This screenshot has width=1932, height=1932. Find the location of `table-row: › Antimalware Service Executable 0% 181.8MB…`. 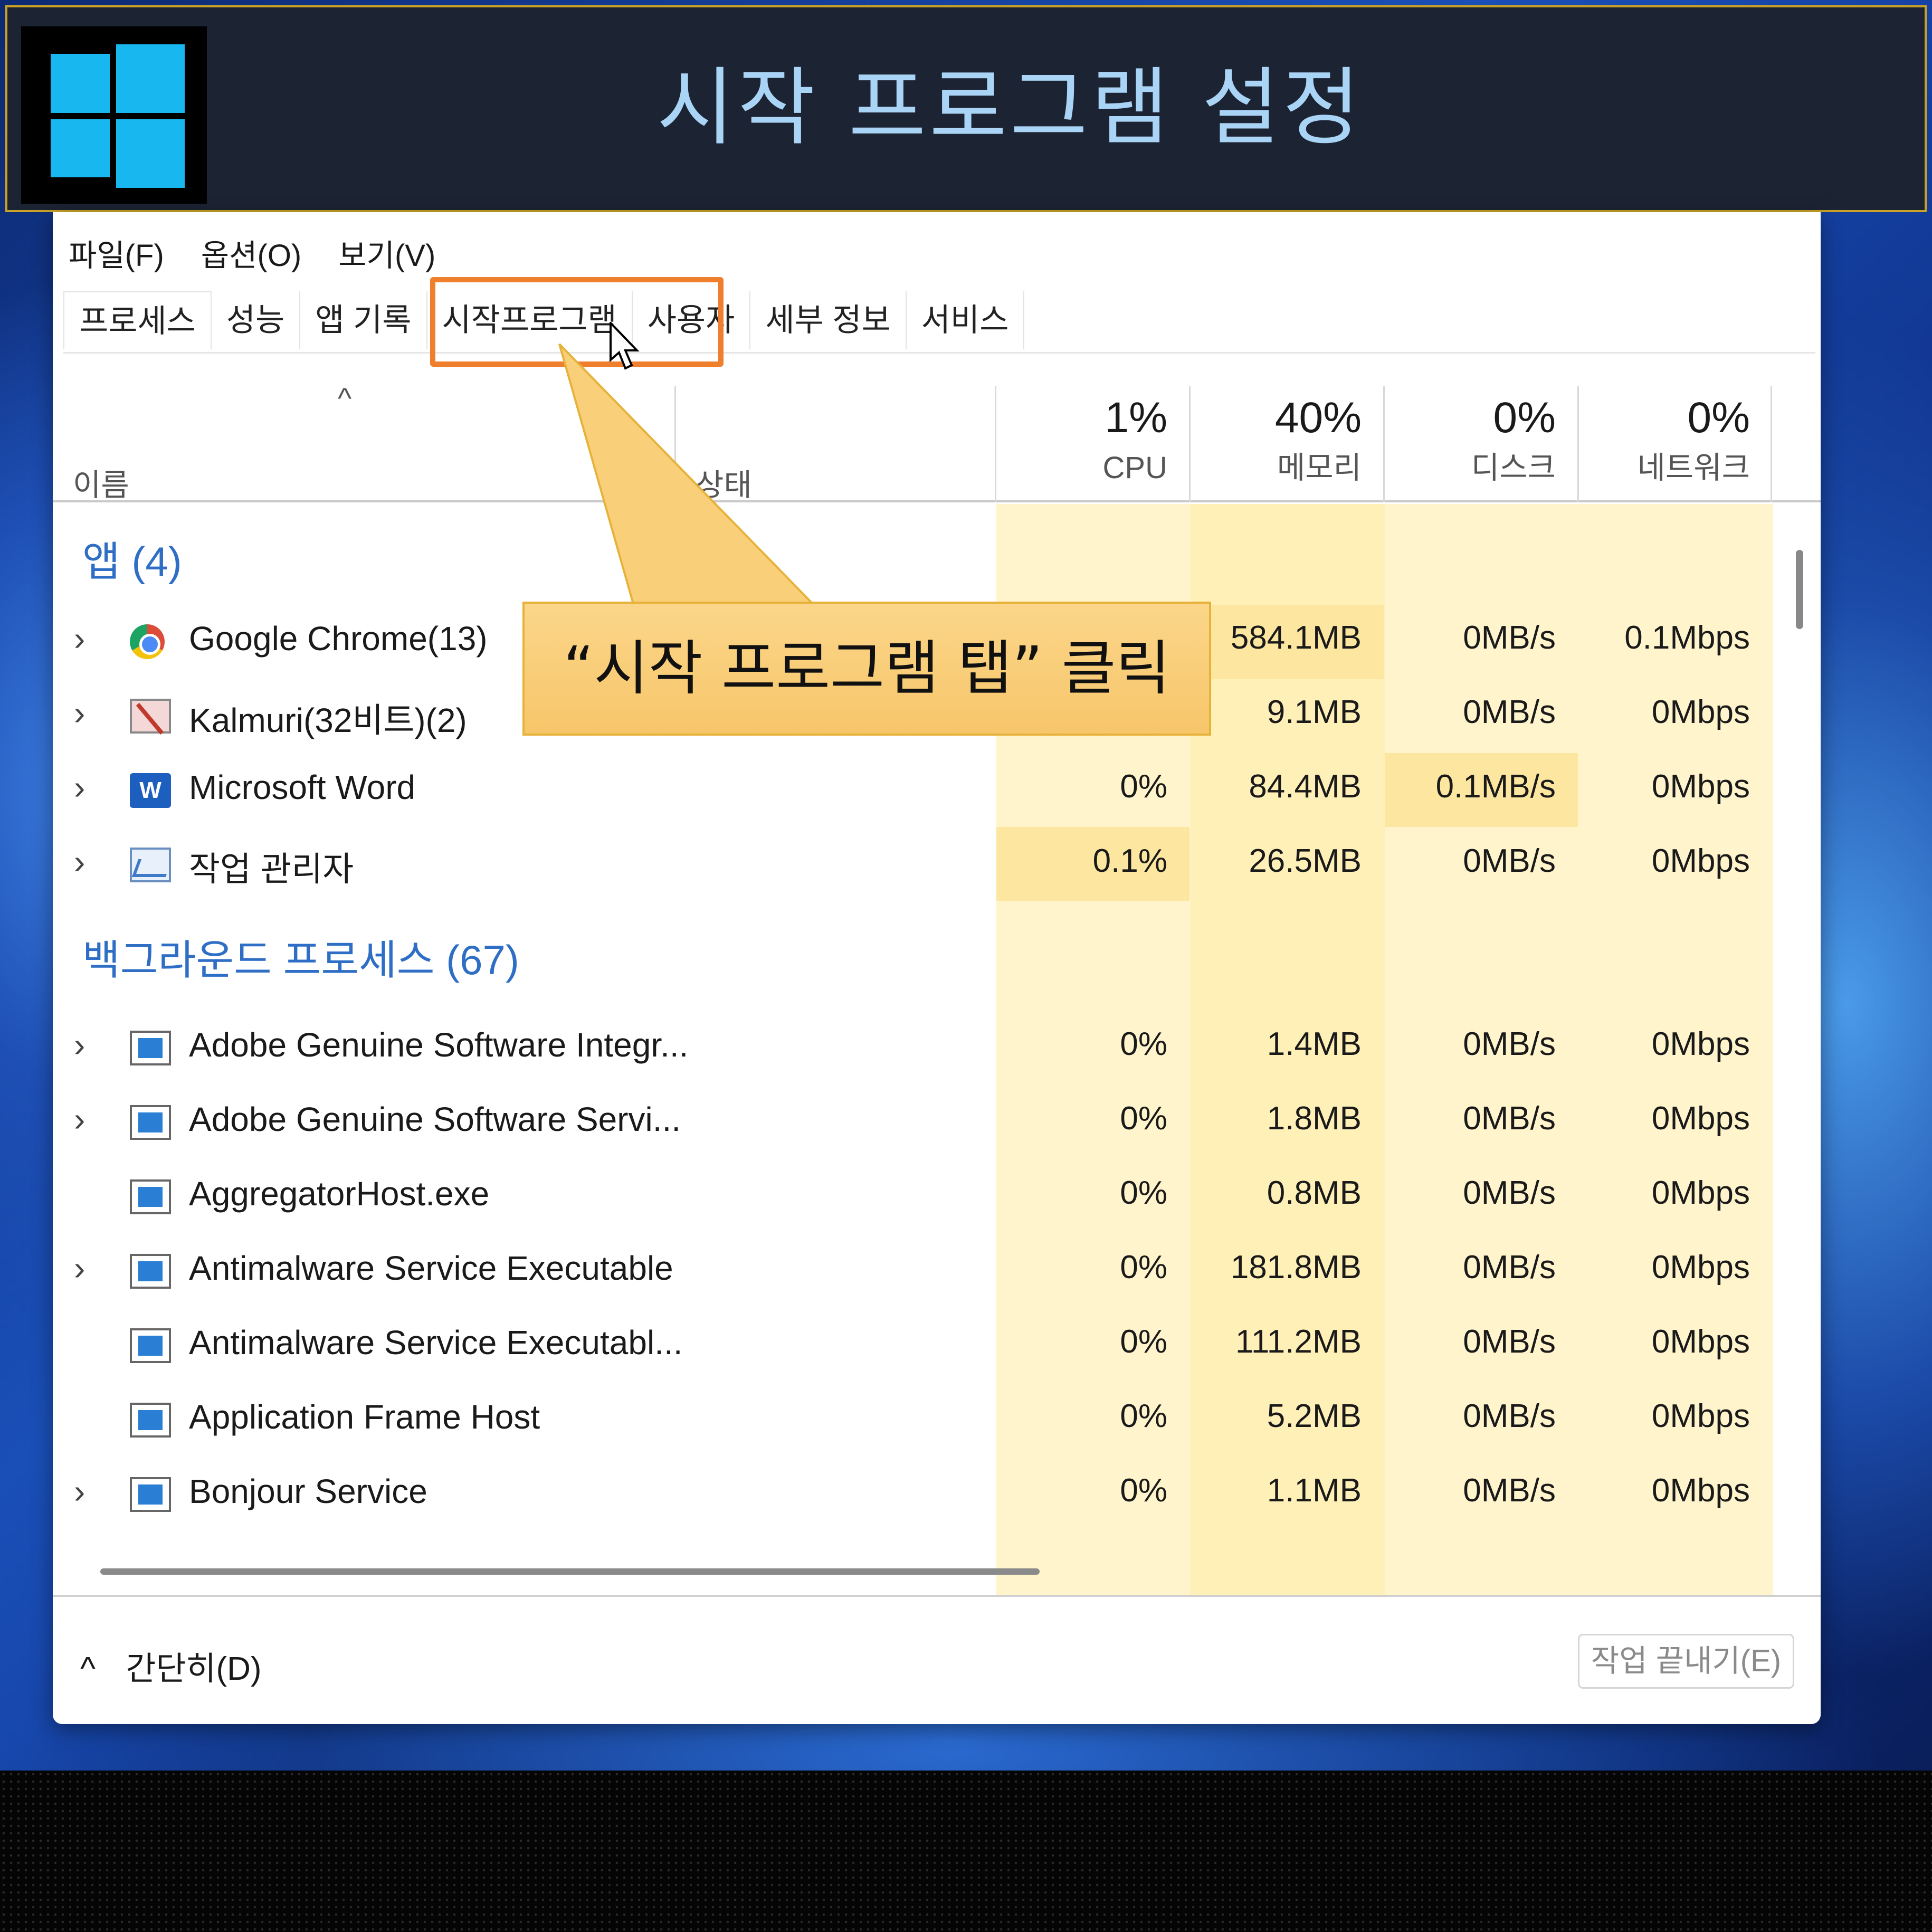

table-row: › Antimalware Service Executable 0% 181.8MB… is located at coordinates (913, 1270).